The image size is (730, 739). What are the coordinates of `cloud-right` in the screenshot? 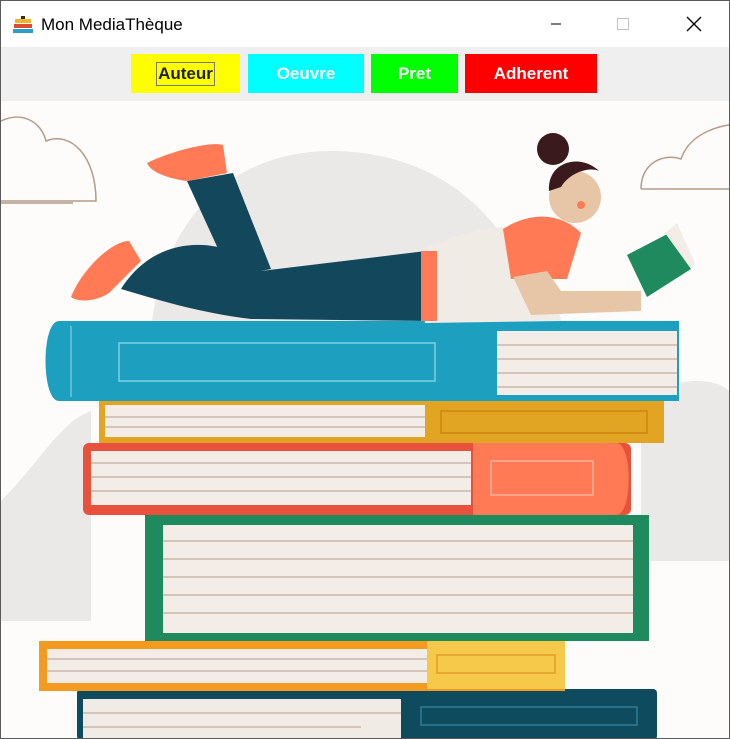 It's located at (684, 157).